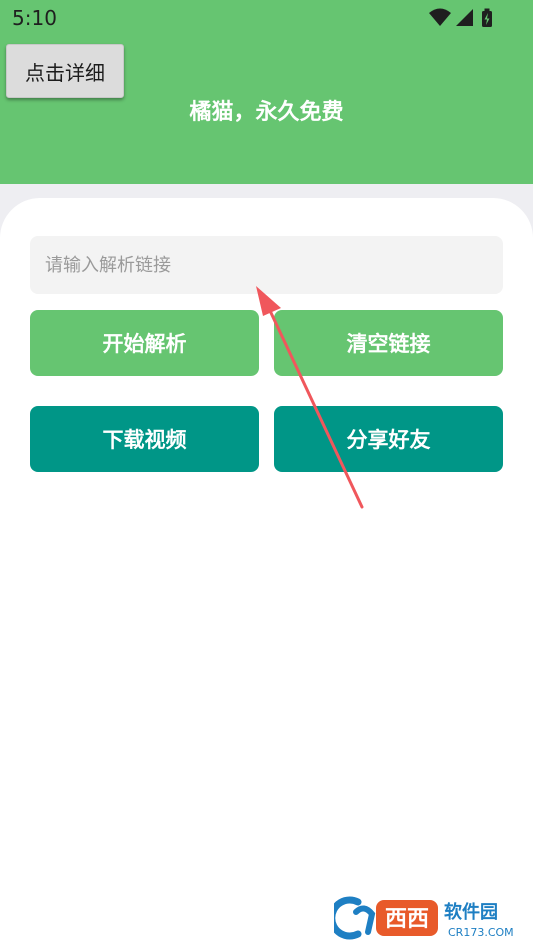 This screenshot has width=533, height=948. Describe the element at coordinates (407, 919) in the screenshot. I see `watermark-brand: 西西` at that location.